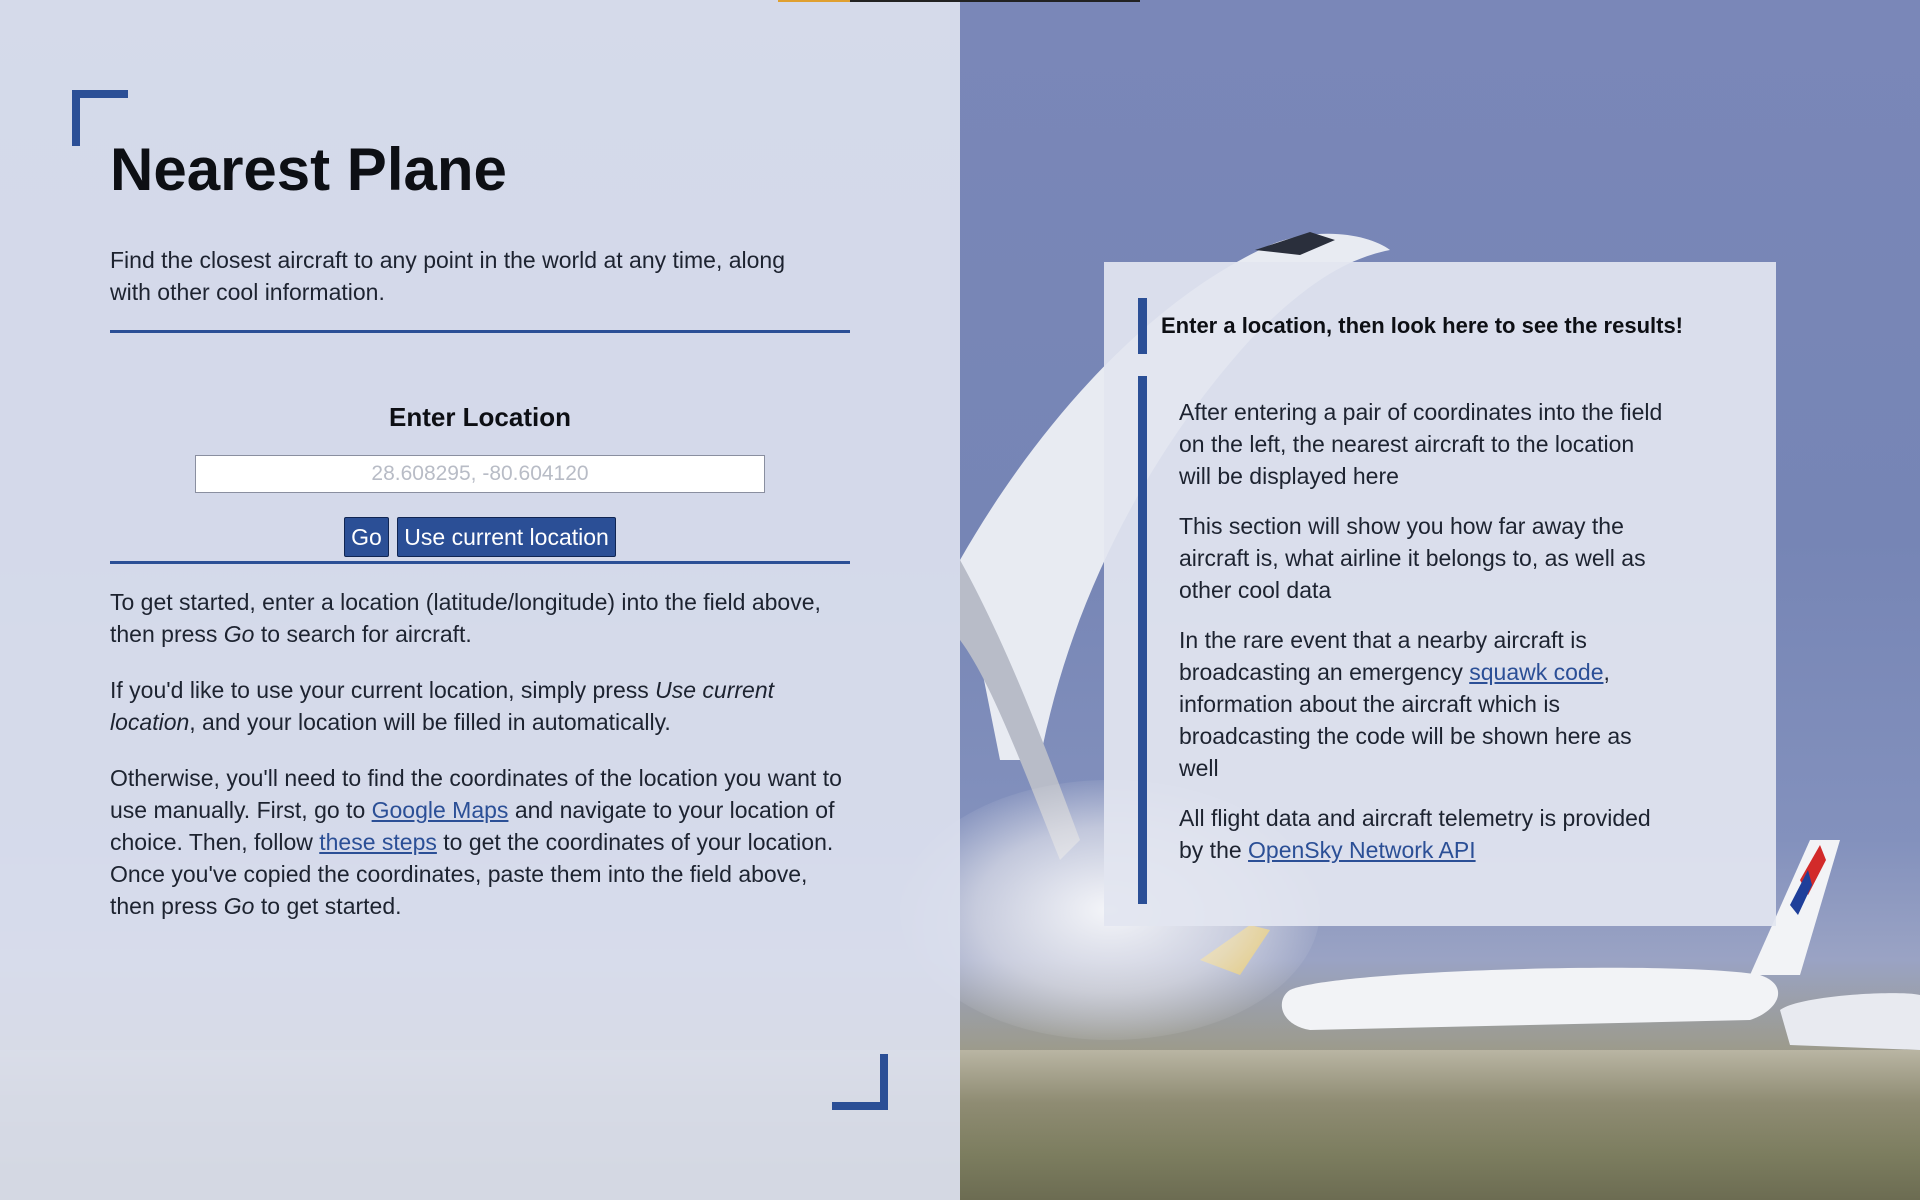  What do you see at coordinates (1530, 998) in the screenshot?
I see `airliner-body` at bounding box center [1530, 998].